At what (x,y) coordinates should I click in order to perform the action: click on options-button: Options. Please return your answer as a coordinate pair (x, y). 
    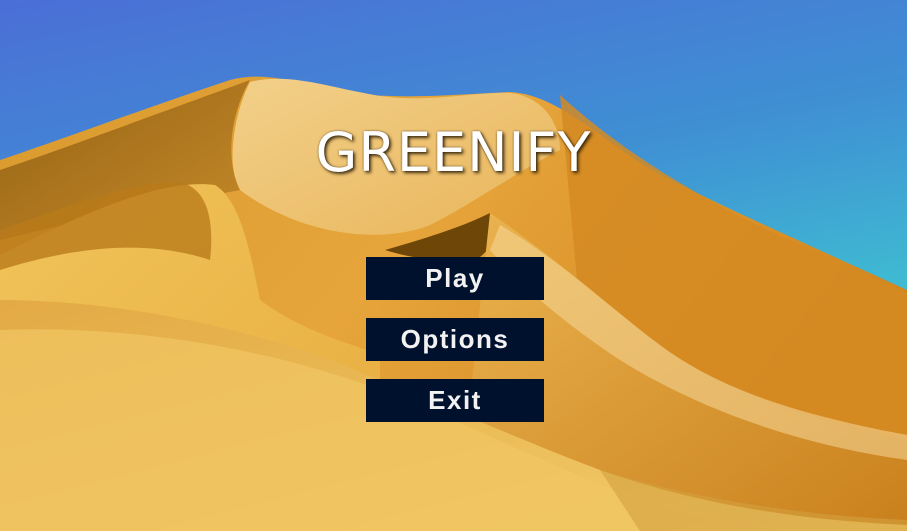
    Looking at the image, I should click on (455, 339).